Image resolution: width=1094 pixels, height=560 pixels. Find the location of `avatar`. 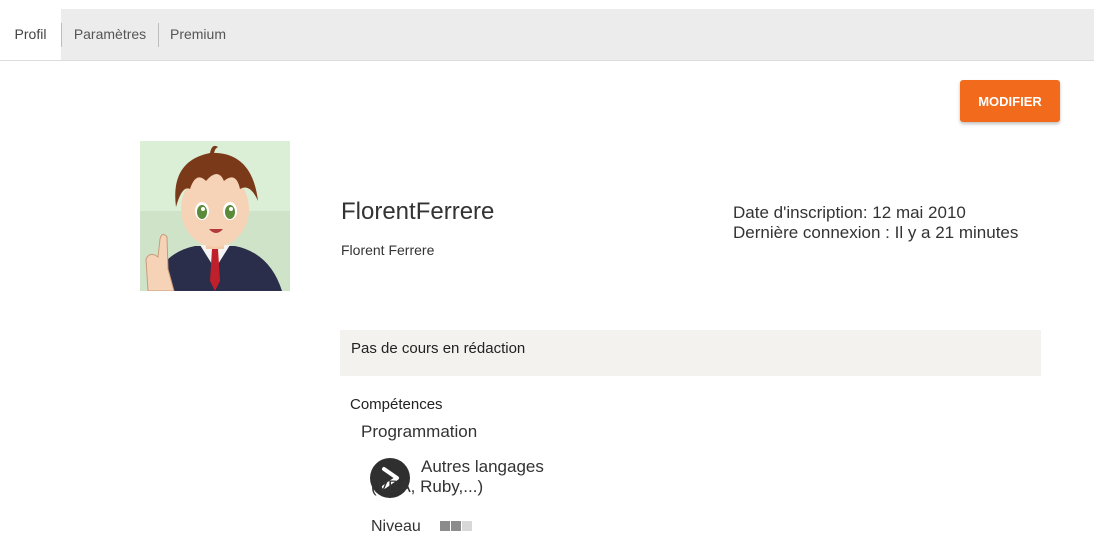

avatar is located at coordinates (215, 216).